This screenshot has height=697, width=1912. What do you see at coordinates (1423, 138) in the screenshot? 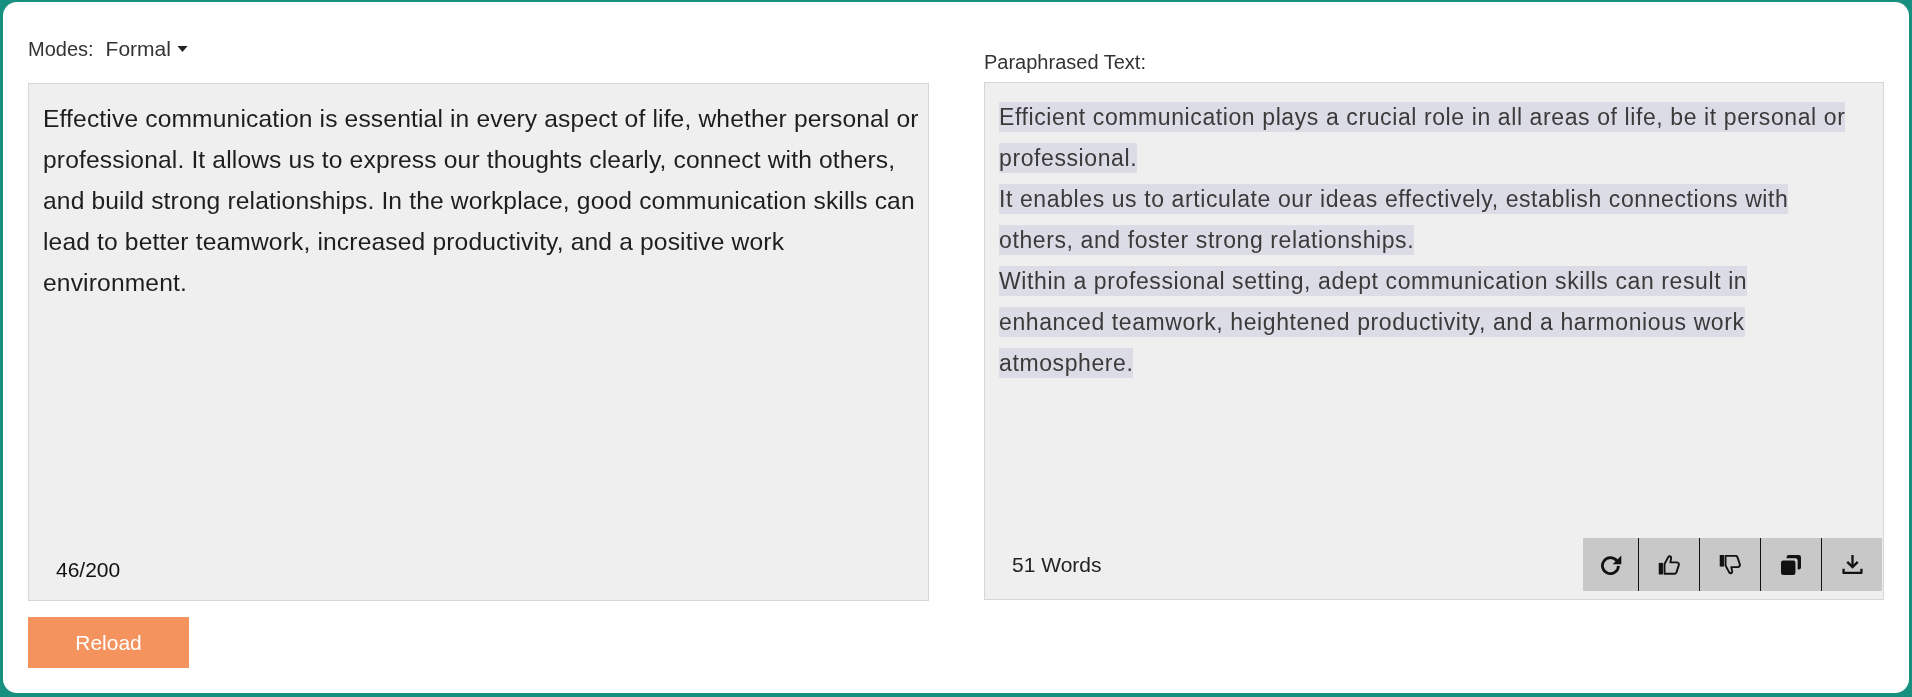
I see `paraphrased-sentence: Efficient communication plays a crucial role in all areas of life, be it personal or professional.` at bounding box center [1423, 138].